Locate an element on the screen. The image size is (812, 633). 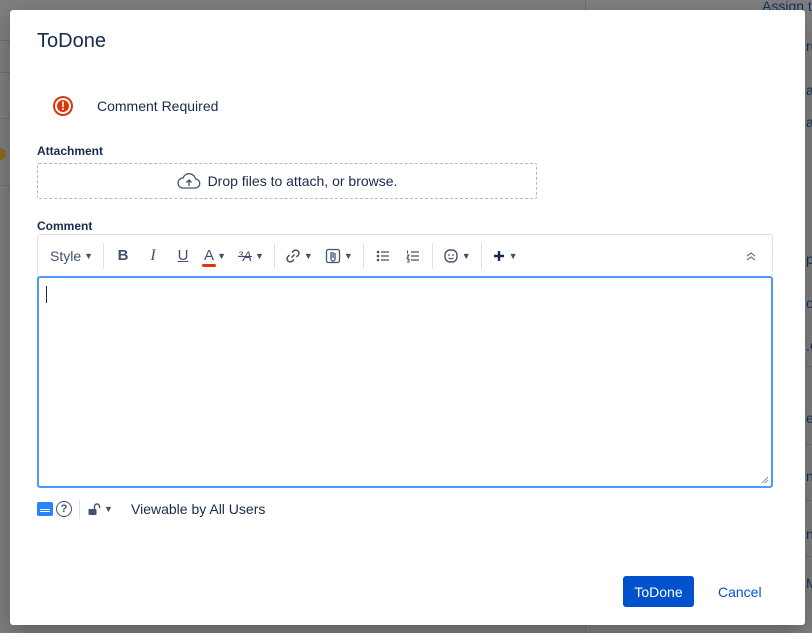
bold-button: B is located at coordinates (123, 256).